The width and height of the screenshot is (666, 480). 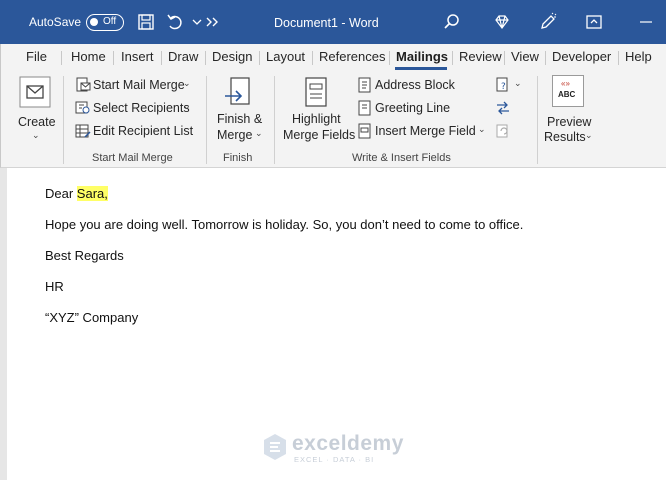 I want to click on finish-merge-icon, so click(x=237, y=91).